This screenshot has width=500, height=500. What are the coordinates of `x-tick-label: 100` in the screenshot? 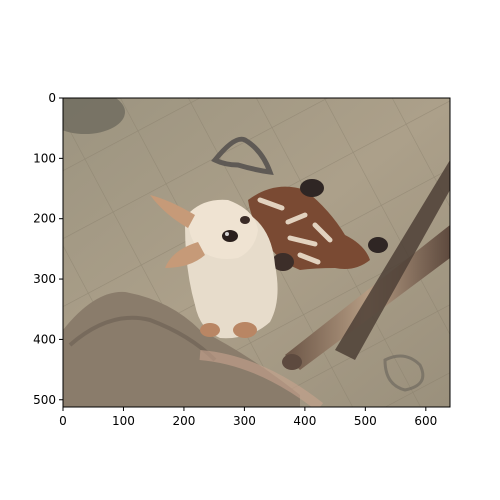 It's located at (123, 421).